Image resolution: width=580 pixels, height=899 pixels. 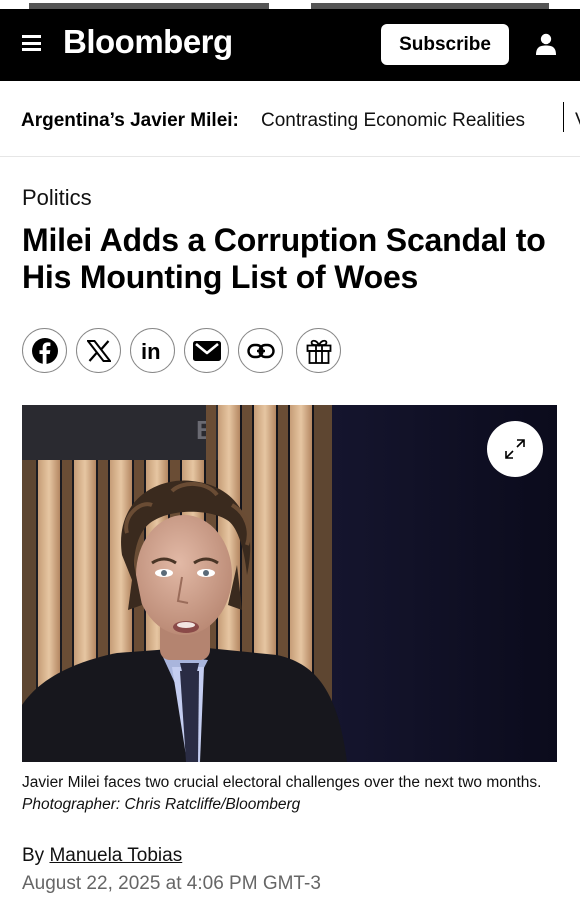 I want to click on expand-icon, so click(x=515, y=449).